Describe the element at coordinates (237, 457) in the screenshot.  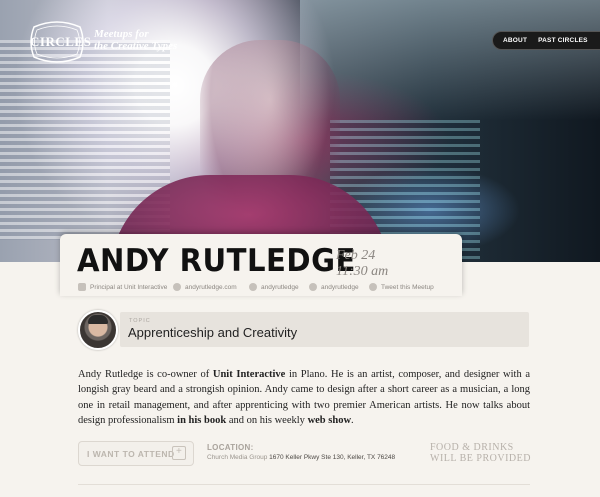
I see `location-venue: Church Media Group` at that location.